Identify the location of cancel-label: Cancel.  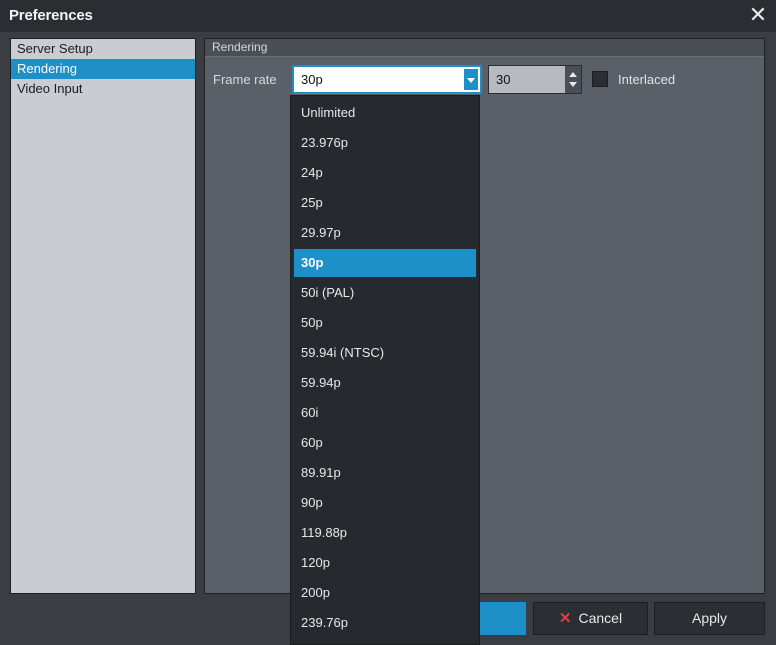
(600, 618).